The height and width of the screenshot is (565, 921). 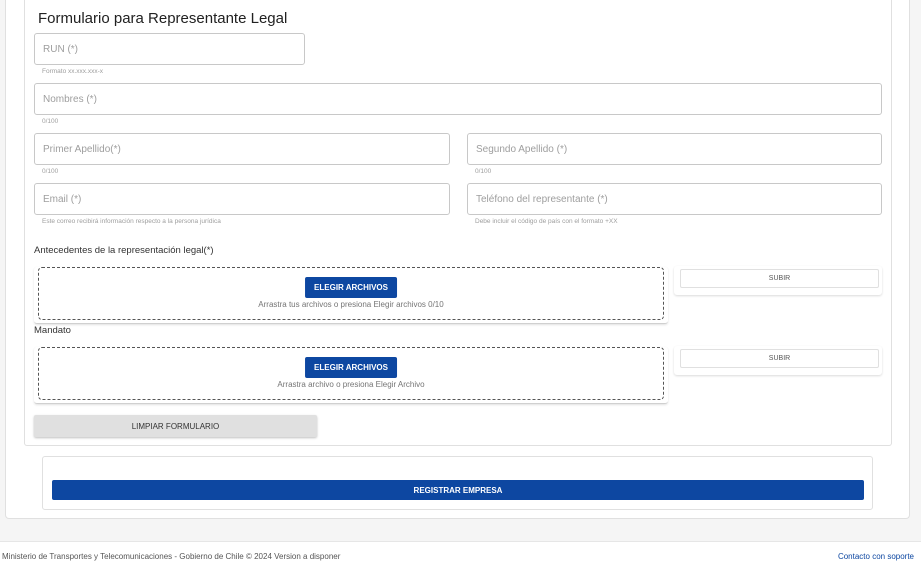 I want to click on support-link: Contacto con soporte, so click(x=876, y=556).